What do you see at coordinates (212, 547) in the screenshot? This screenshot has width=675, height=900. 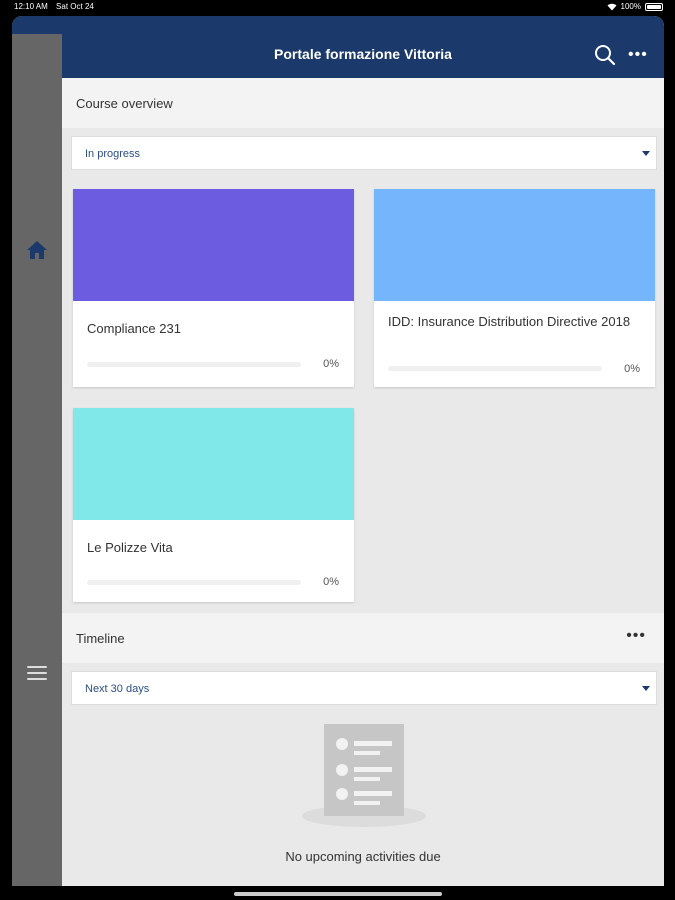 I see `course-card-name: Le Polizze Vita` at bounding box center [212, 547].